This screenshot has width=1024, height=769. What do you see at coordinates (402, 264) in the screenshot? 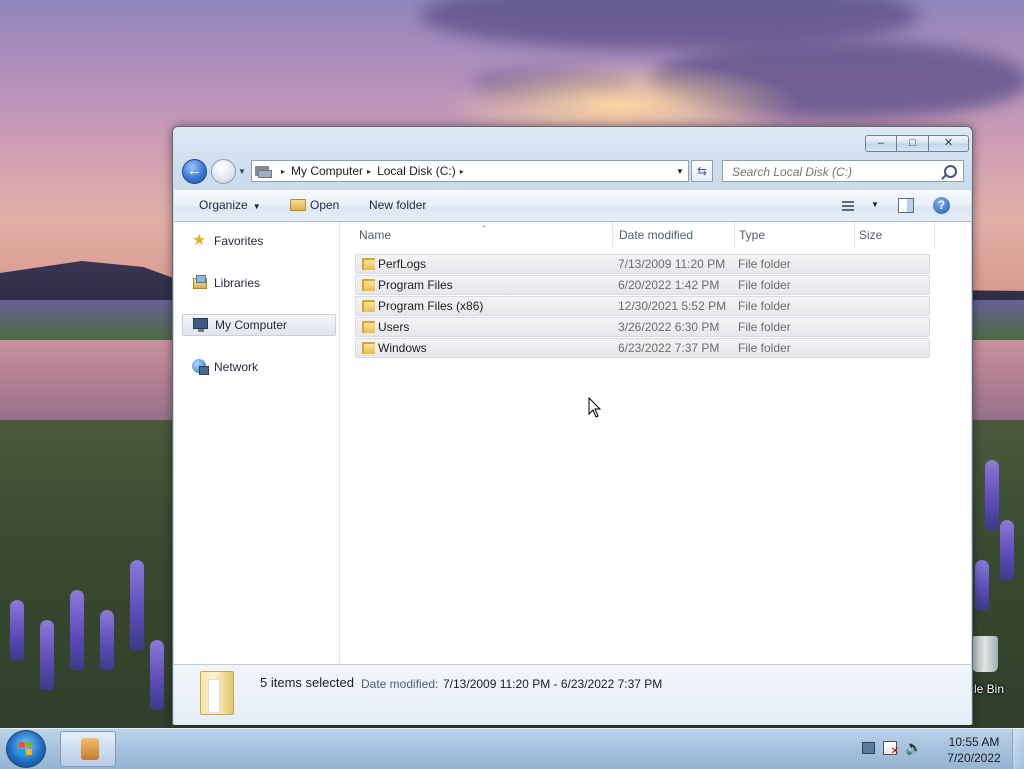
I see `file-name: PerfLogs` at bounding box center [402, 264].